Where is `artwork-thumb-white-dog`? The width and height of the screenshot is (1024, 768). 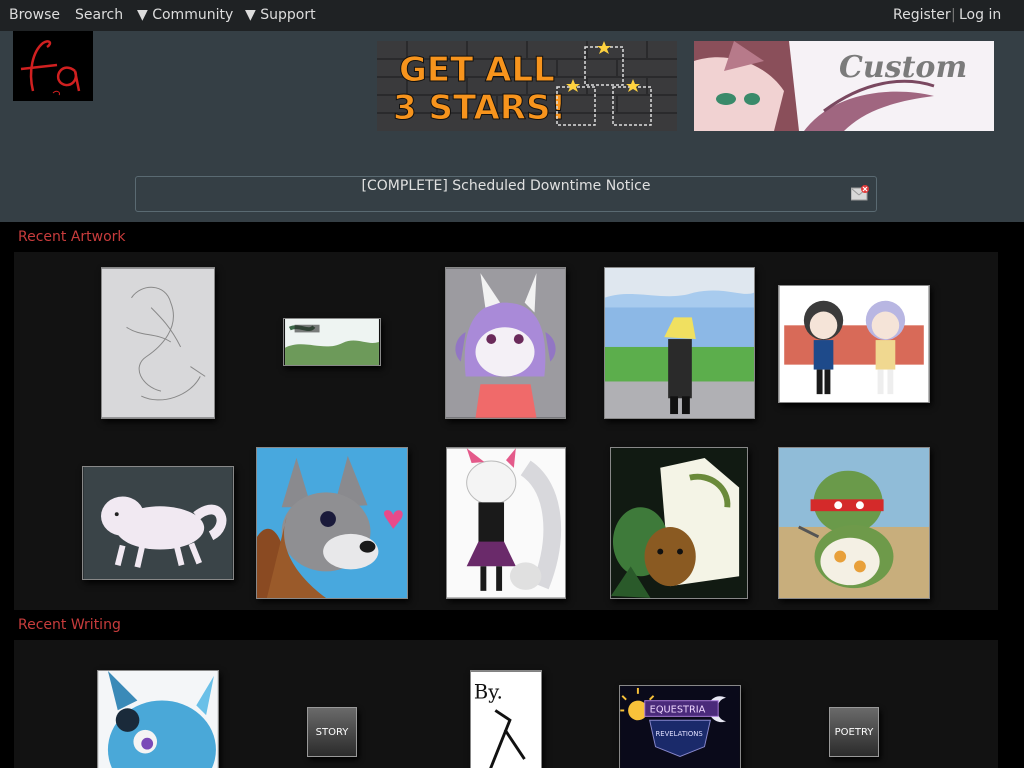
artwork-thumb-white-dog is located at coordinates (158, 523).